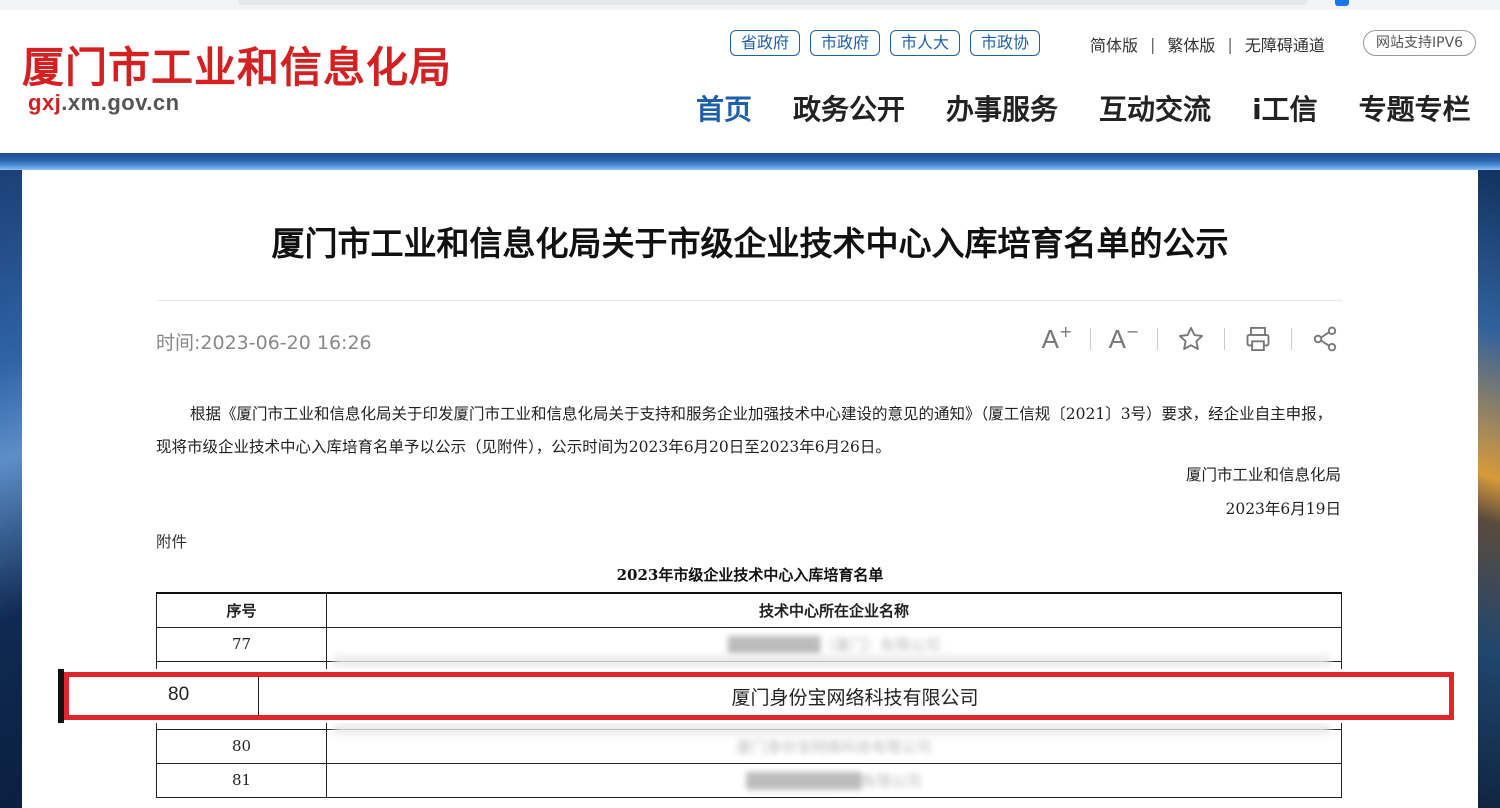 The width and height of the screenshot is (1500, 808). What do you see at coordinates (1285, 44) in the screenshot?
I see `accessibility-link: 无障碍通道` at bounding box center [1285, 44].